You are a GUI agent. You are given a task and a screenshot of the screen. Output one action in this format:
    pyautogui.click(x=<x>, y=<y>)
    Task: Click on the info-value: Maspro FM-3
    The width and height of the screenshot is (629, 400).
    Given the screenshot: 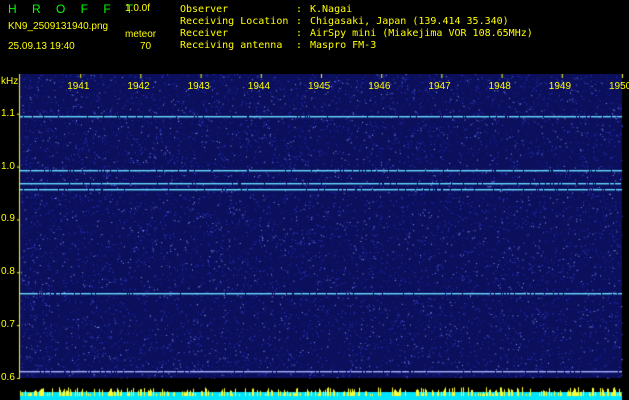 What is the action you would take?
    pyautogui.click(x=343, y=45)
    